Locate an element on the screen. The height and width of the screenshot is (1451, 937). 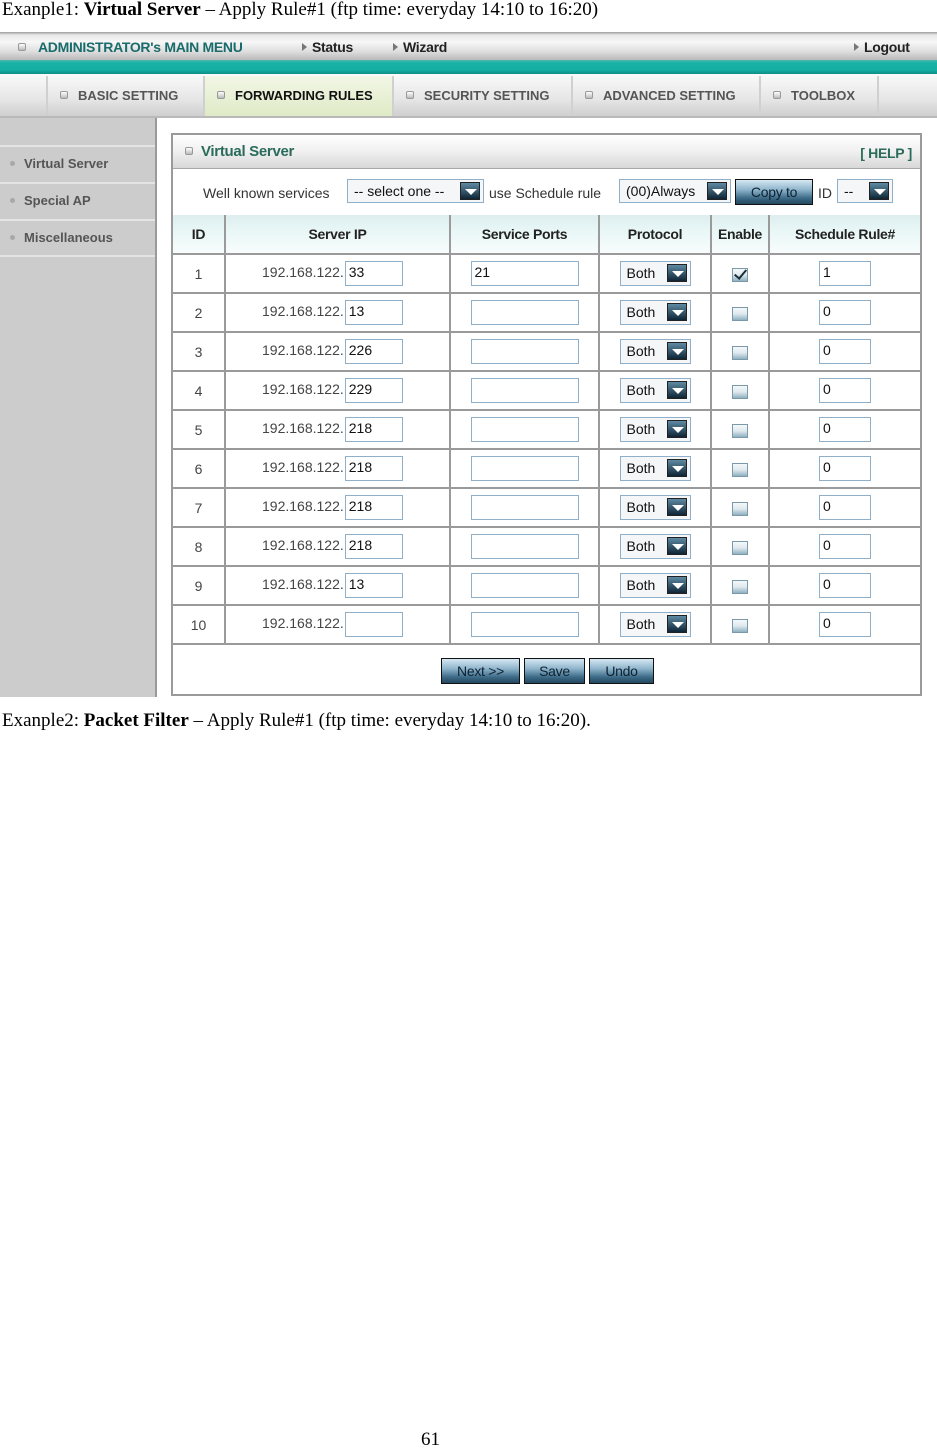
caption-prefix: Exanple2: is located at coordinates (43, 720).